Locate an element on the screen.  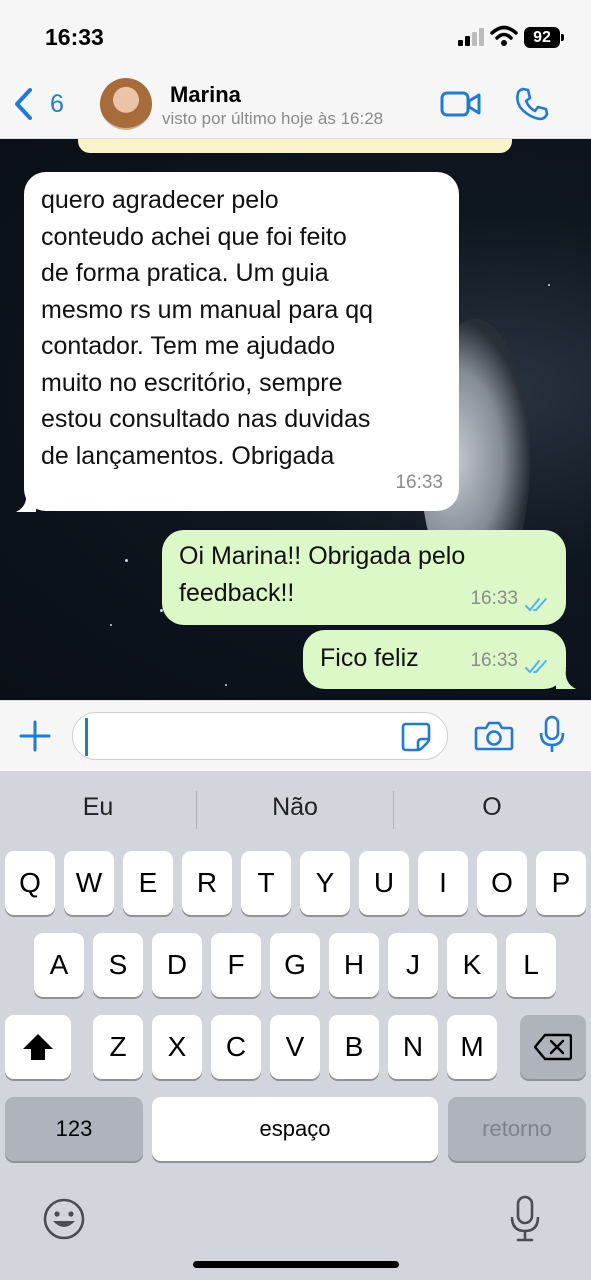
status-bar: 16:33 92 is located at coordinates (295, 36).